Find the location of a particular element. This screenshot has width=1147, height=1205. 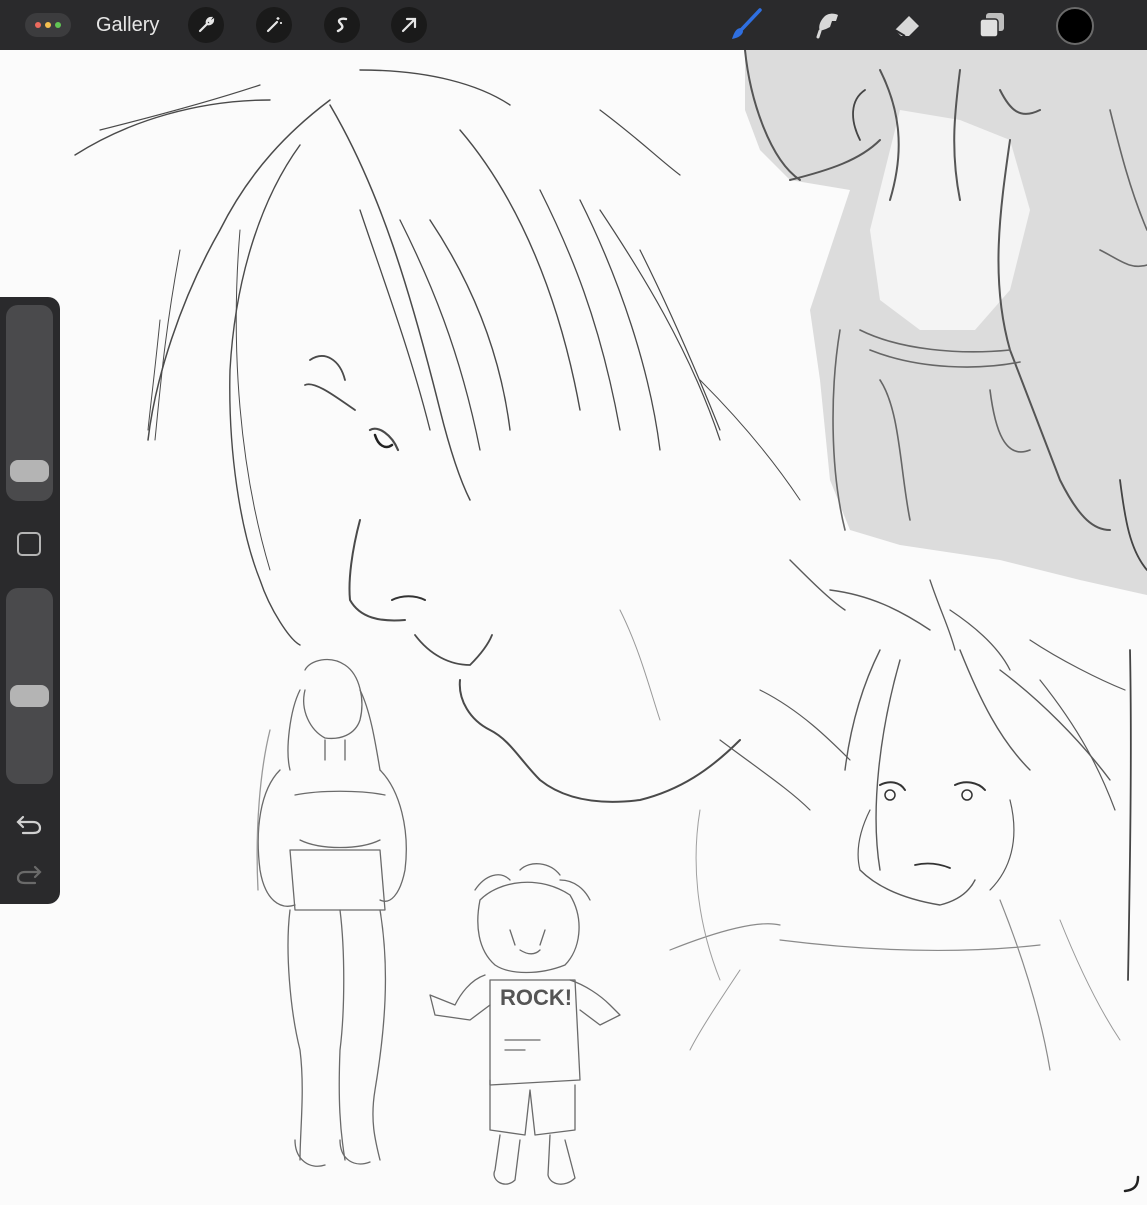

selection-s-icon is located at coordinates (342, 25).